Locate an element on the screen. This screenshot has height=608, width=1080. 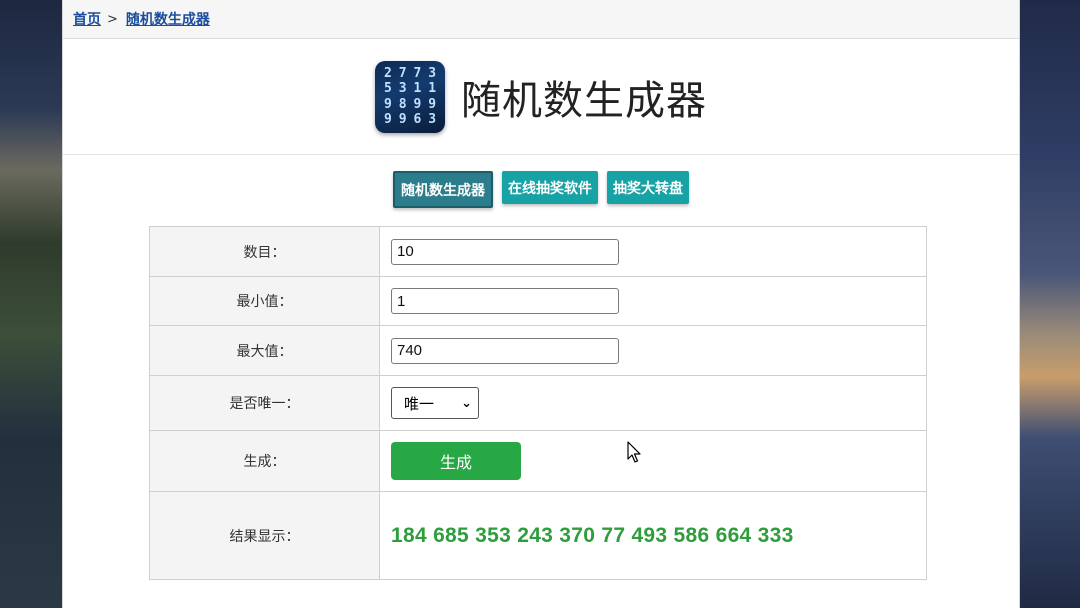
breadcrumb: 首页 > 随机数生成器 is located at coordinates (541, 19).